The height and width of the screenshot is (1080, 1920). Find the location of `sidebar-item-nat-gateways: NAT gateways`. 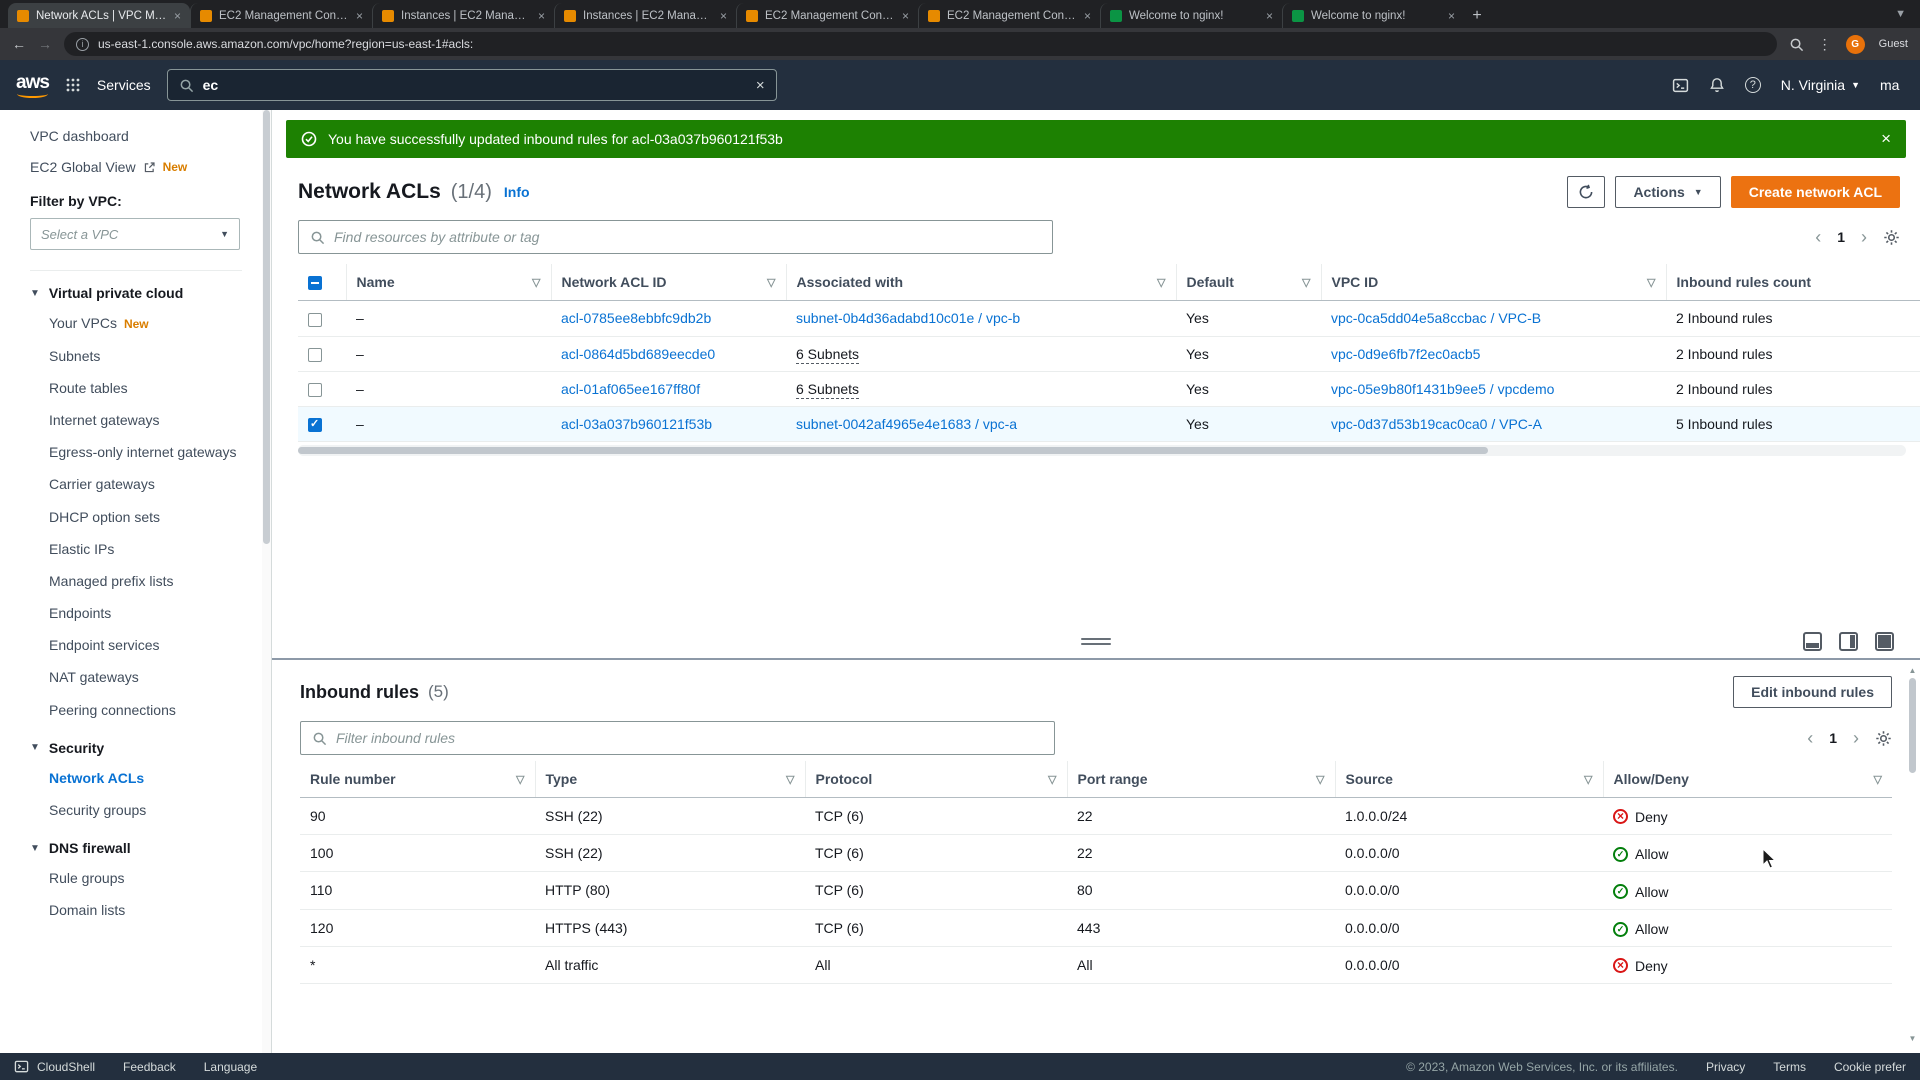

sidebar-item-nat-gateways: NAT gateways is located at coordinates (137, 677).